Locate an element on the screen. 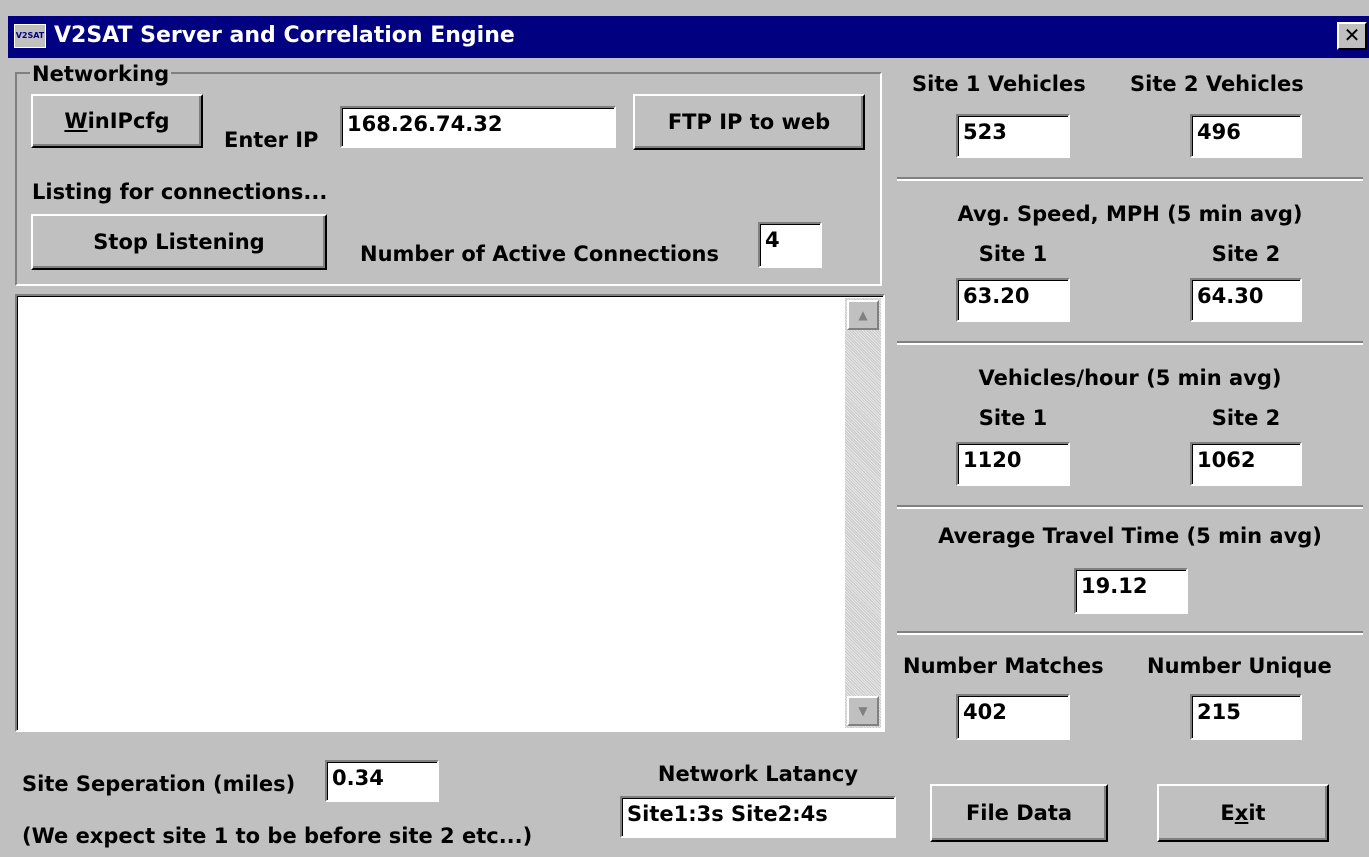  site2-speed-field: 64.30 is located at coordinates (1246, 300).